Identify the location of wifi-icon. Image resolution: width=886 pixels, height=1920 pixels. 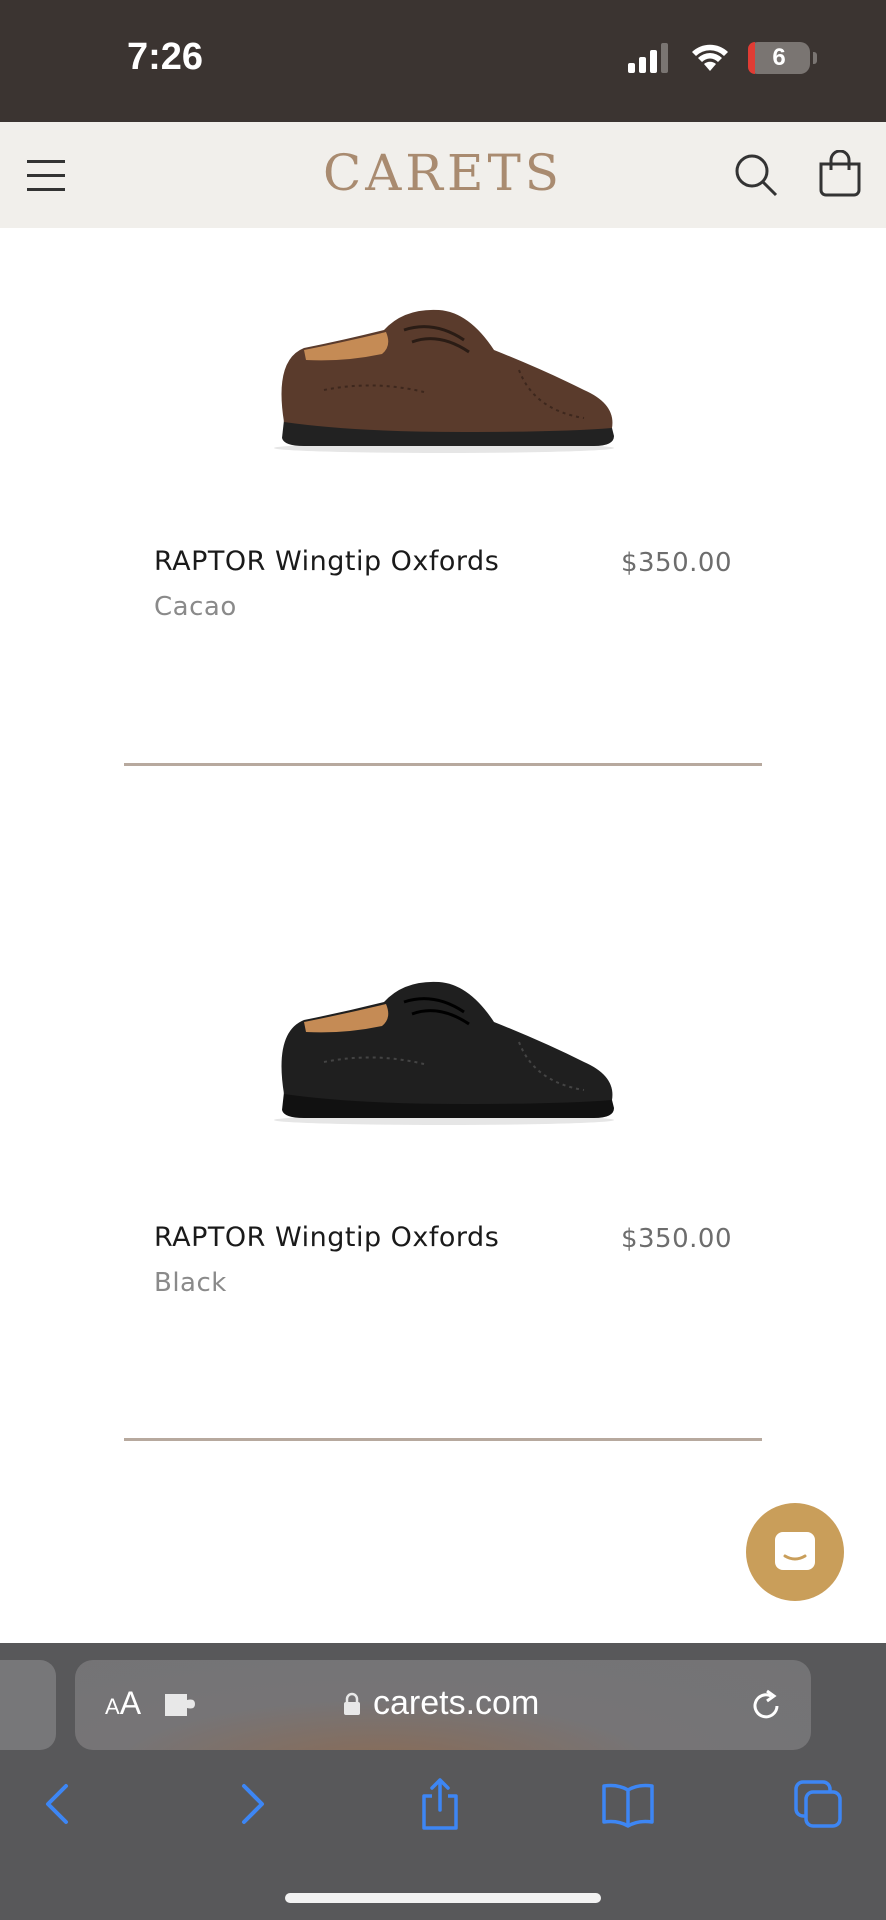
(710, 57).